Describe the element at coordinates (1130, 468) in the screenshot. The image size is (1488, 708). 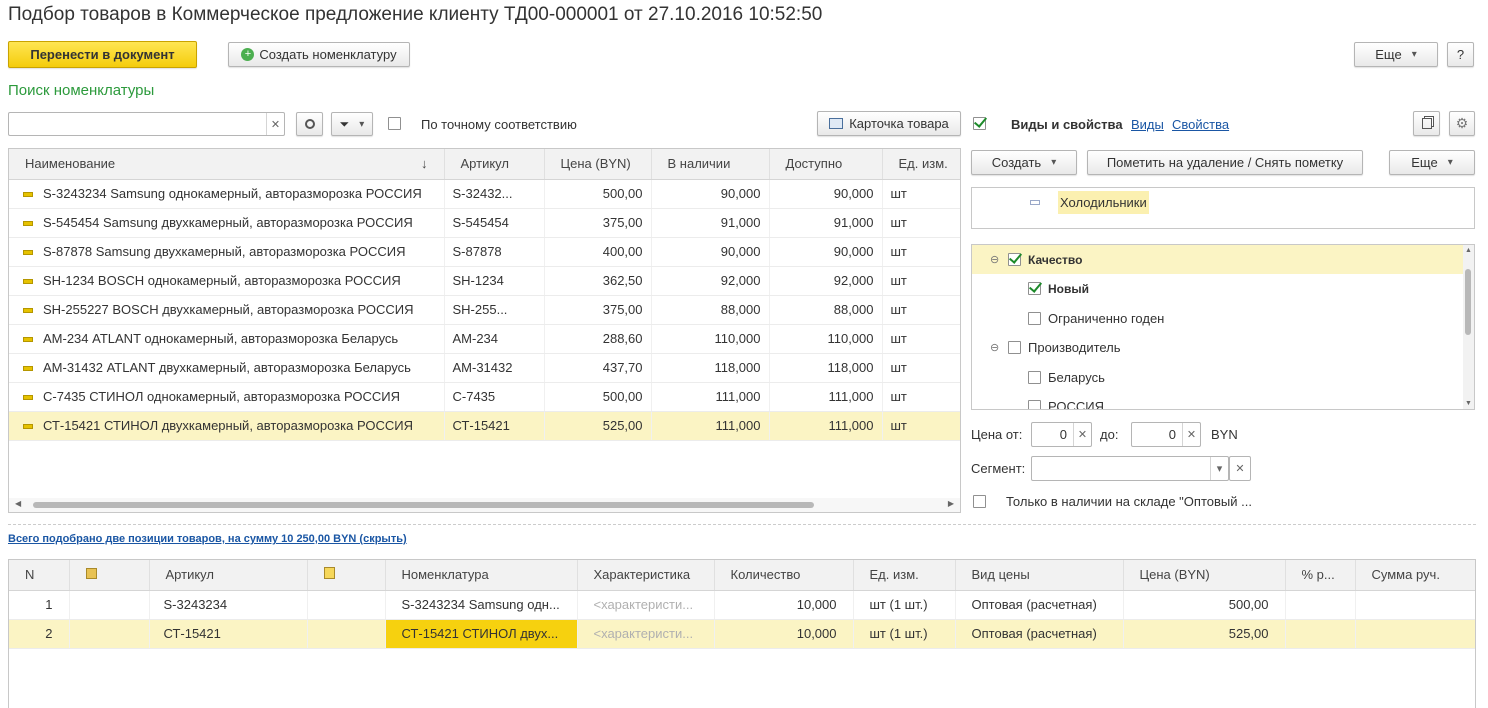
I see `segment-select: ▾` at that location.